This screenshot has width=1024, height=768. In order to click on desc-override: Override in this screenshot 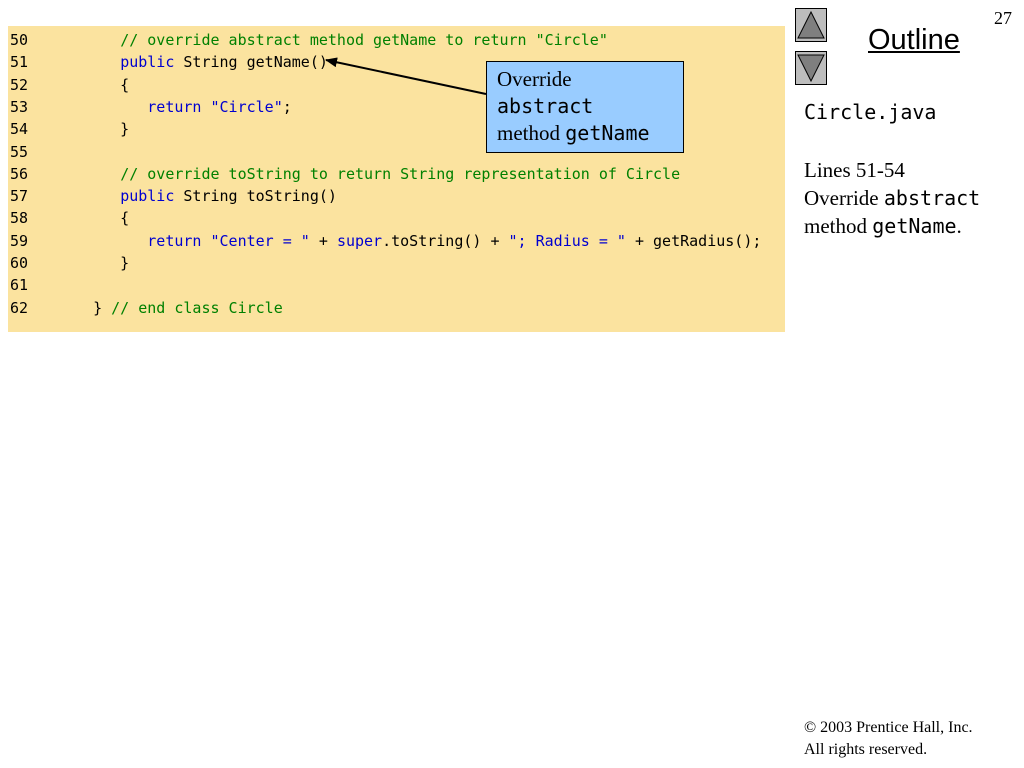, I will do `click(844, 198)`.